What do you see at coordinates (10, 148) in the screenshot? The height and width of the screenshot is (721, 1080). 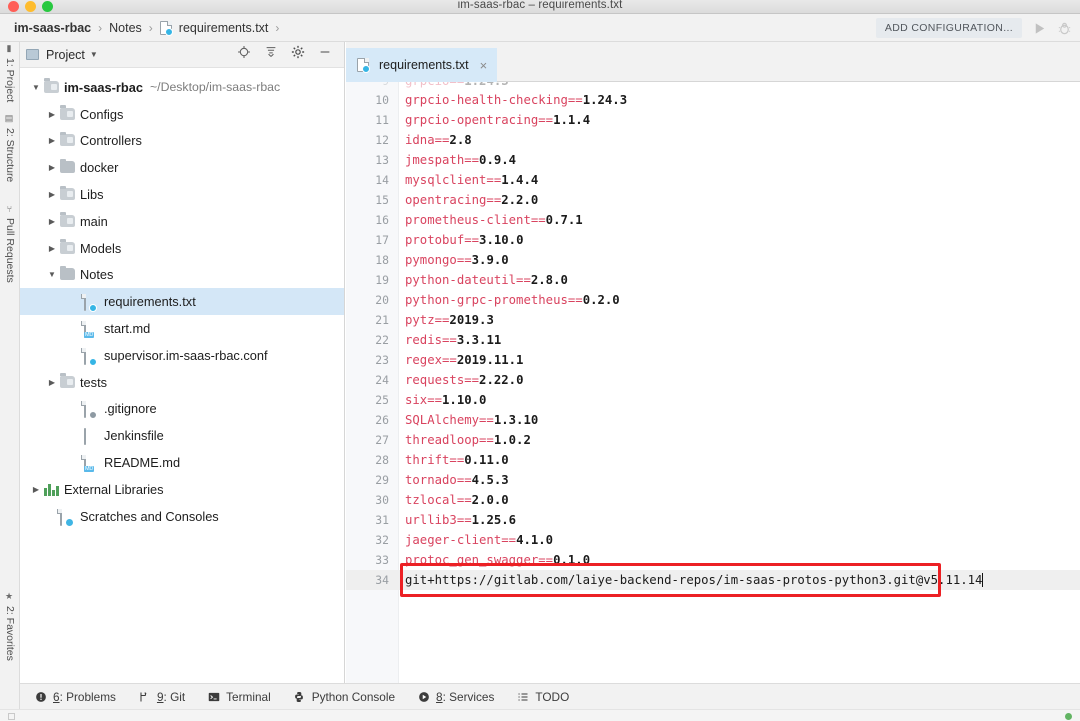 I see `tool-button-structure: ▤ 2: Structure` at bounding box center [10, 148].